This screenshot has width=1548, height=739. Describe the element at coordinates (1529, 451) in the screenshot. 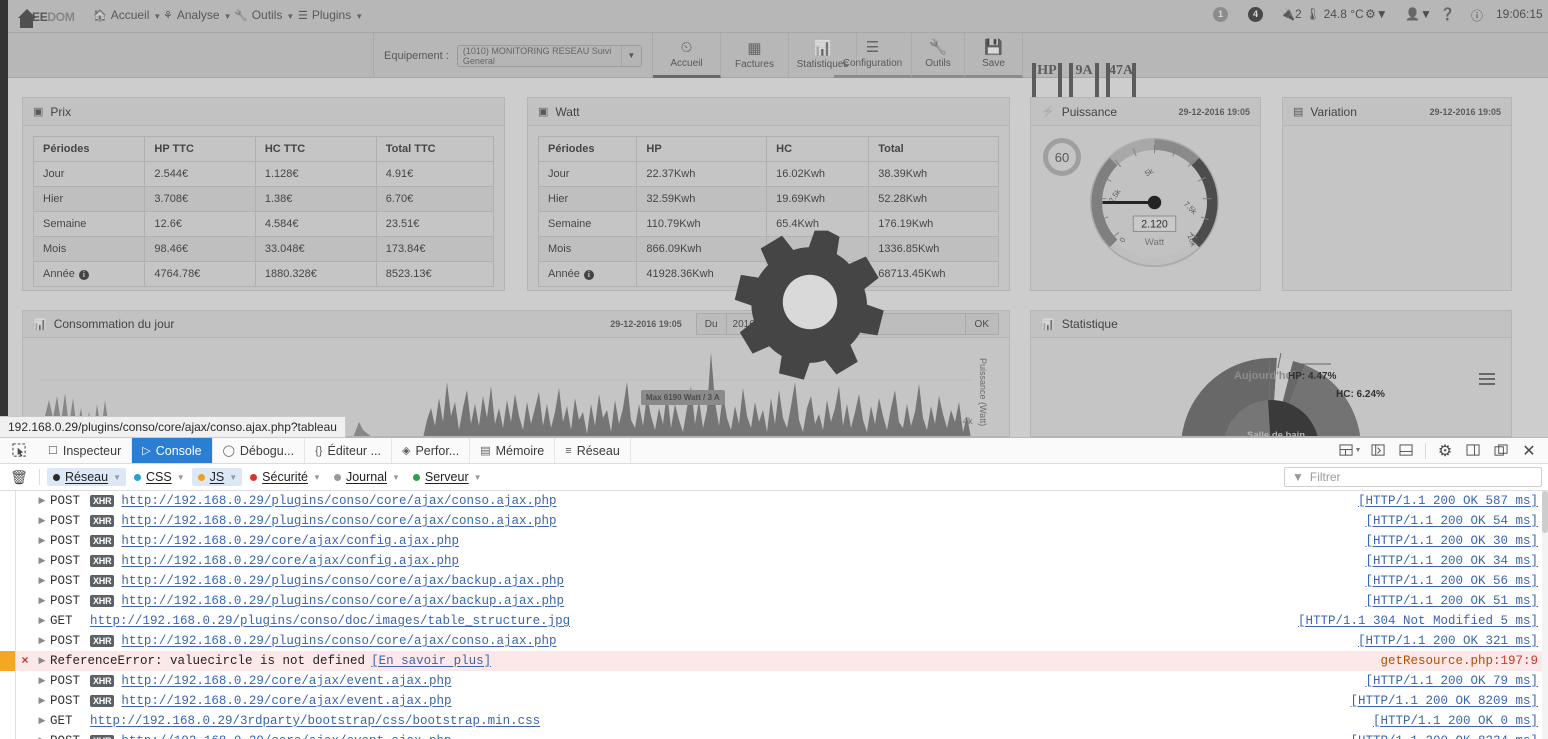

I see `close-devtools-icon: ✕` at that location.